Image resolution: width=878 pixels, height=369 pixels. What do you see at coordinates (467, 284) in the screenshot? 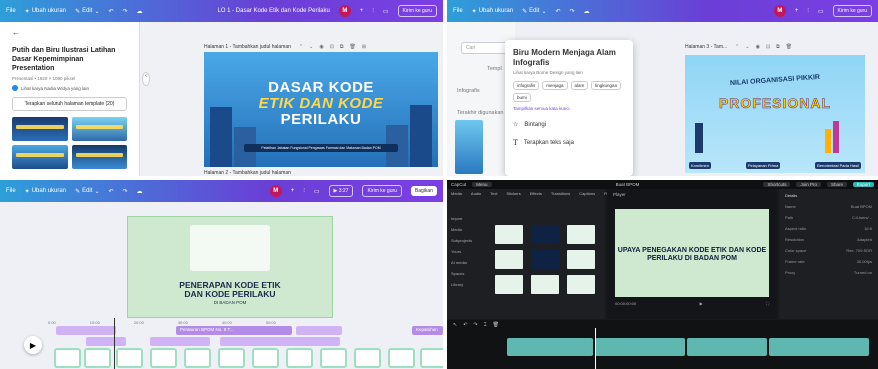
I see `side-library: Library` at bounding box center [467, 284].